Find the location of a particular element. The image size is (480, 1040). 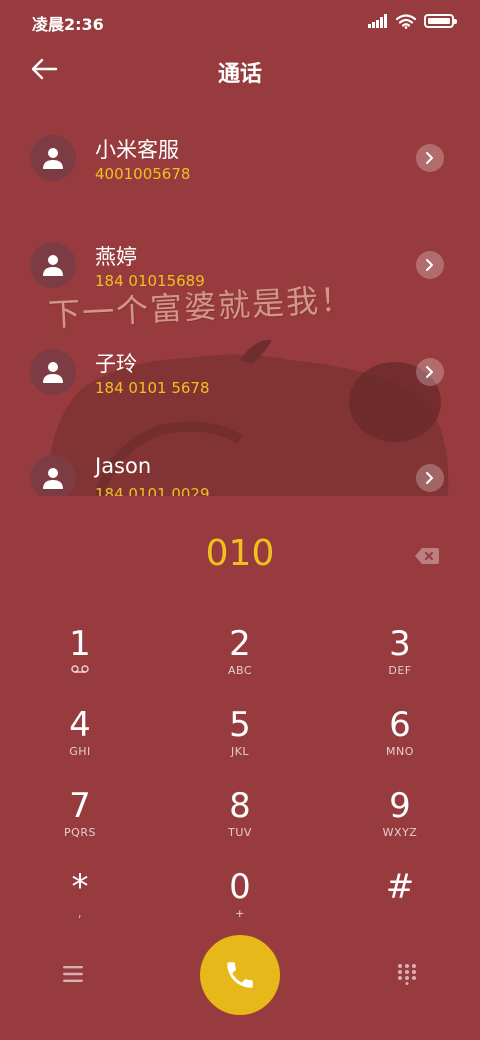

status-bar: 凌晨2:36 is located at coordinates (240, 20).